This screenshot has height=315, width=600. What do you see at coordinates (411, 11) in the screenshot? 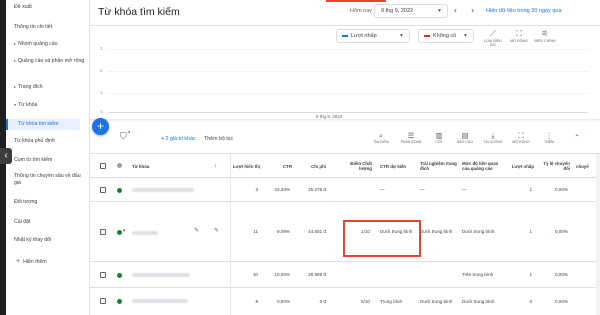
I see `date-range-select: 9 thg 9, 2022 ▼` at bounding box center [411, 11].